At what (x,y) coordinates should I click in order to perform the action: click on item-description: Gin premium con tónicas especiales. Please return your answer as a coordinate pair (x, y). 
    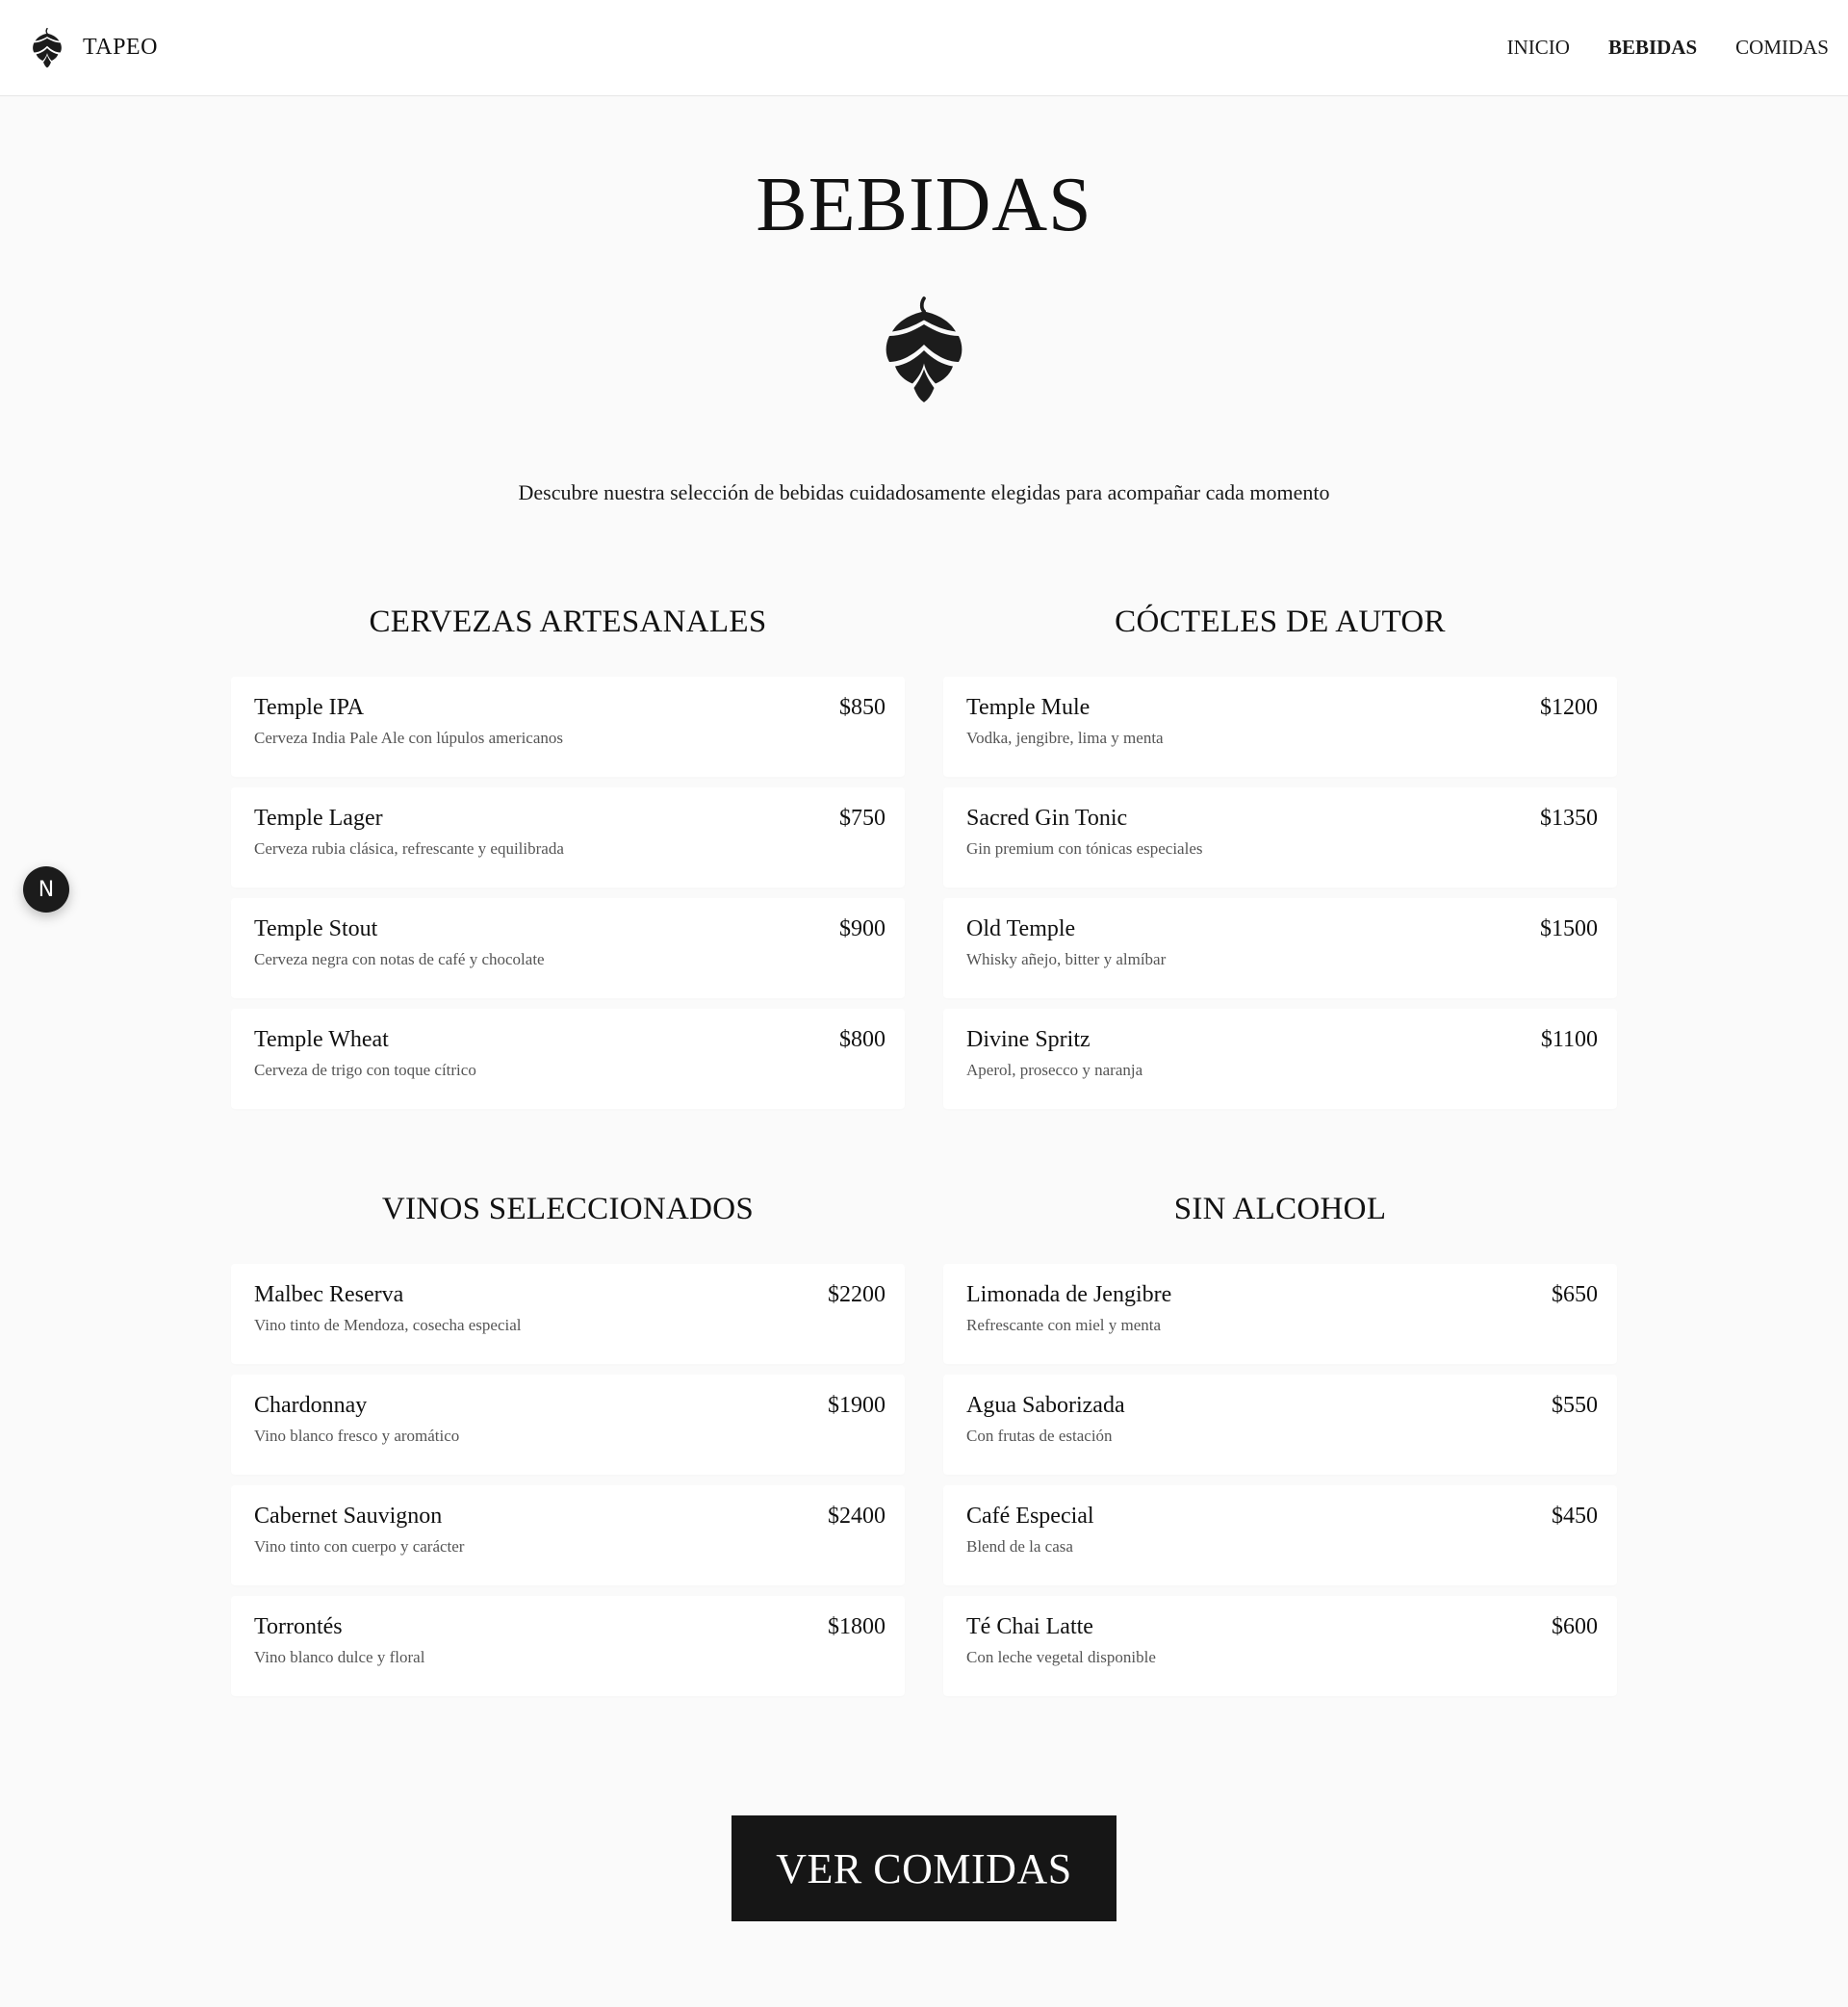
    Looking at the image, I should click on (1084, 848).